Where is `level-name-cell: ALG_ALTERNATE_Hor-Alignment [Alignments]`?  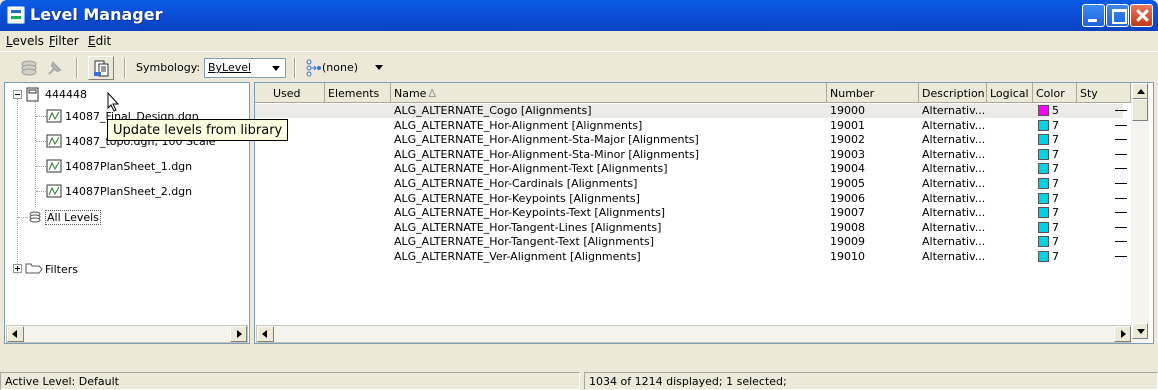
level-name-cell: ALG_ALTERNATE_Hor-Alignment [Alignments] is located at coordinates (518, 125).